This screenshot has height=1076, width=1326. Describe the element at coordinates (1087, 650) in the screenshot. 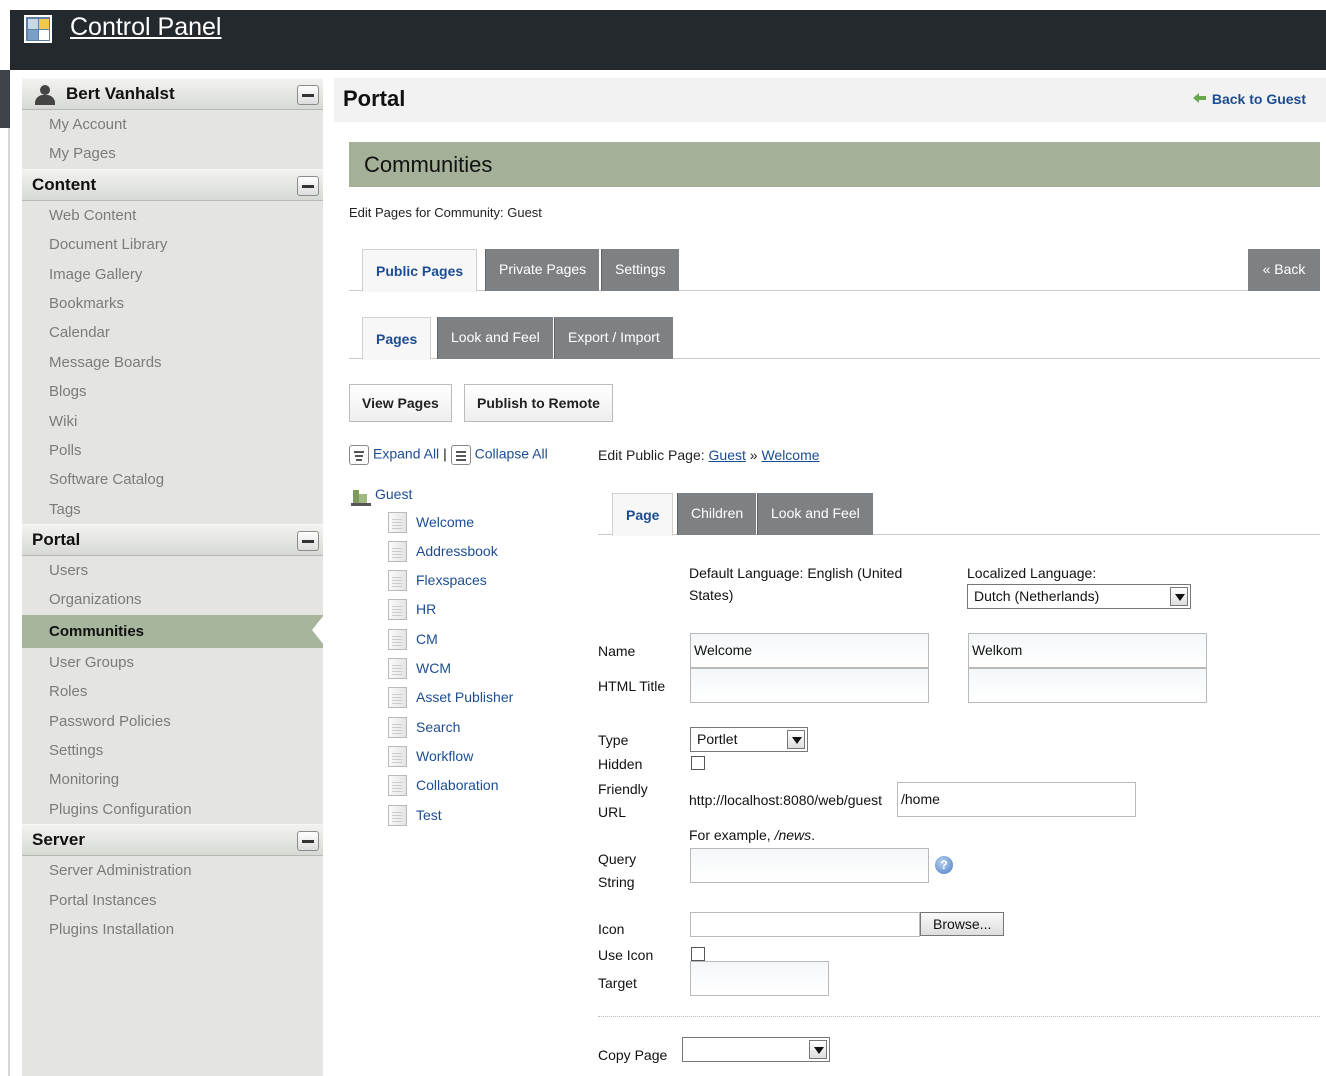

I see `name-localized-input: Welkom` at that location.